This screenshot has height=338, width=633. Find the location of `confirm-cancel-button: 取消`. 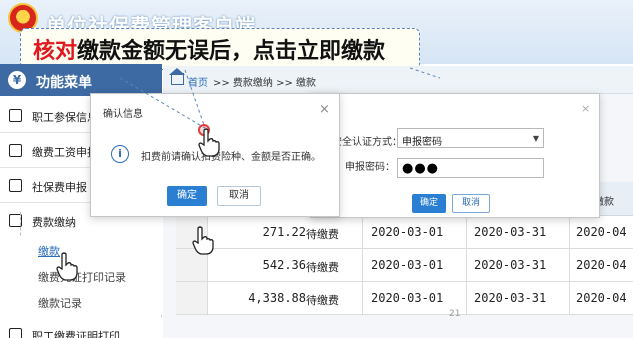

confirm-cancel-button: 取消 is located at coordinates (239, 196).